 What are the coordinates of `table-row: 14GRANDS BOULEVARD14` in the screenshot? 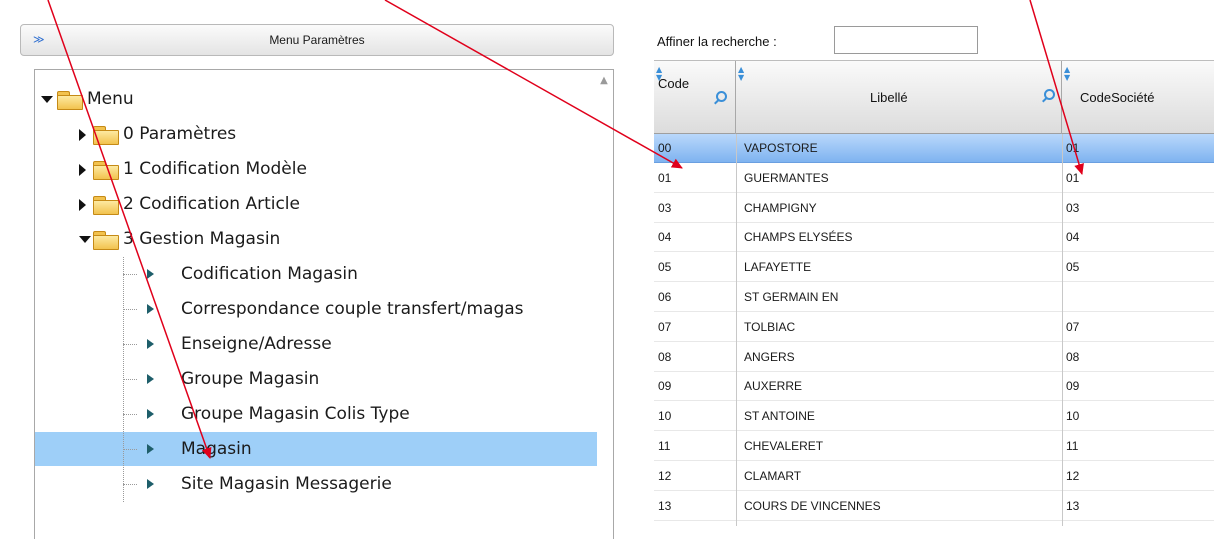 It's located at (934, 523).